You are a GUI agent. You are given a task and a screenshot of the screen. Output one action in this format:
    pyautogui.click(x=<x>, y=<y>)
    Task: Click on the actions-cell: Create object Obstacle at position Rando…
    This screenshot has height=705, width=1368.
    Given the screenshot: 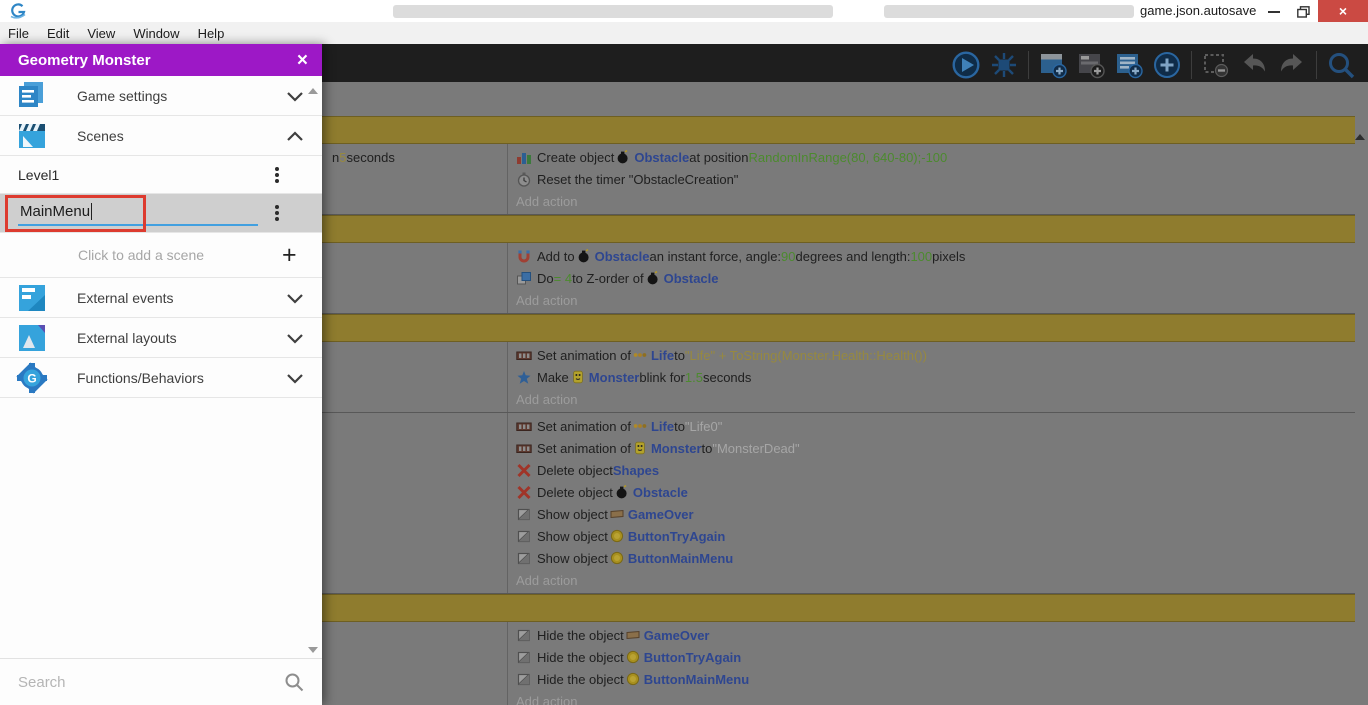 What is the action you would take?
    pyautogui.click(x=931, y=179)
    